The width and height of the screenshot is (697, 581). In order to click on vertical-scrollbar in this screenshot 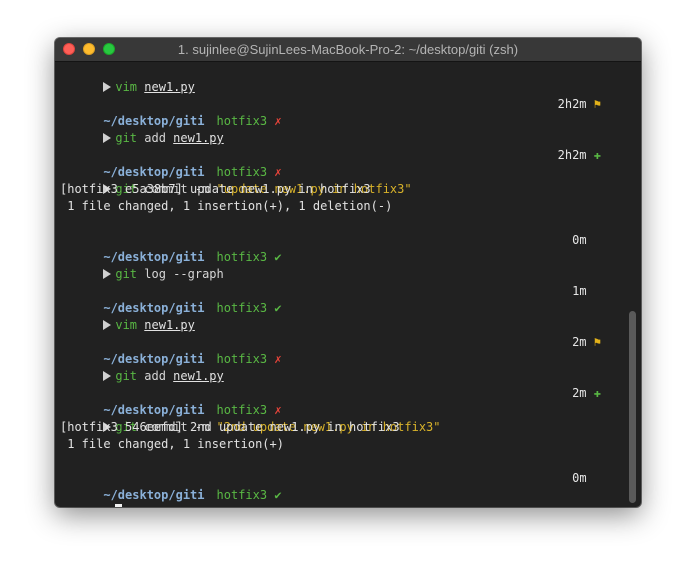, I will do `click(633, 282)`.